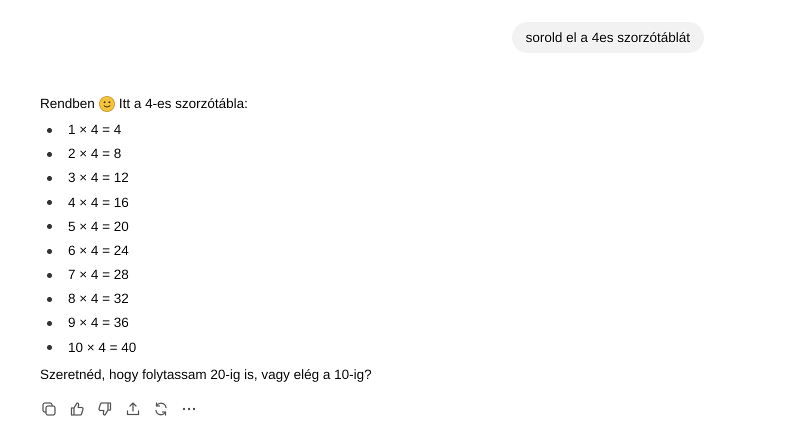 The height and width of the screenshot is (441, 800). I want to click on reply-text: Rendben, so click(67, 103).